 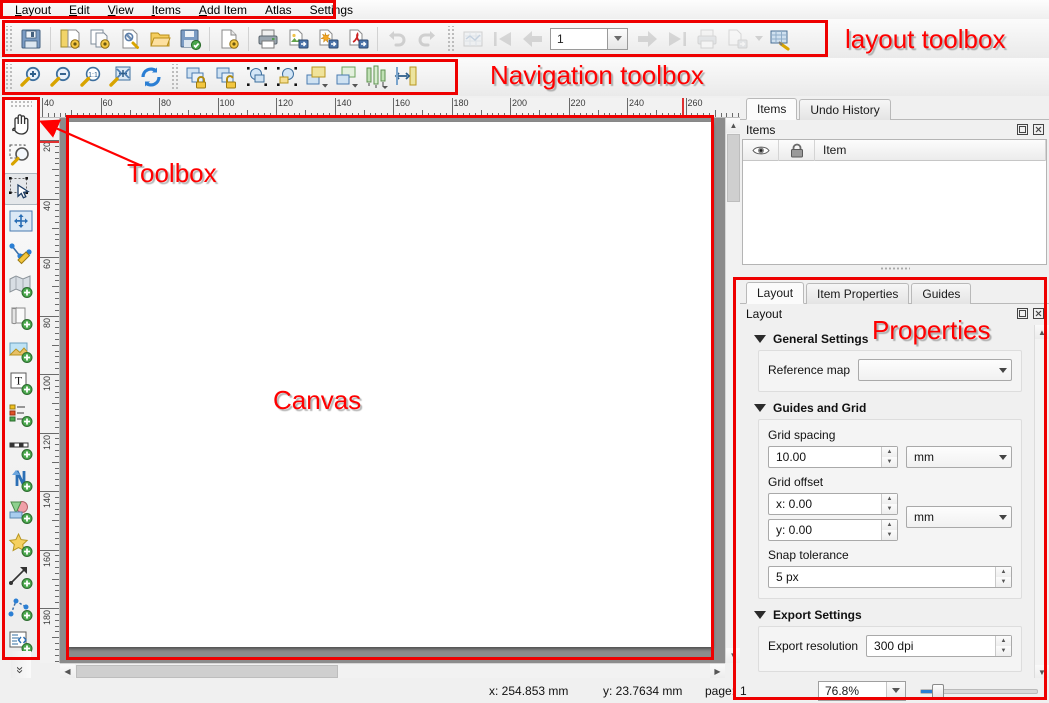 I want to click on grid-offset-unit-combo: mm, so click(x=959, y=517).